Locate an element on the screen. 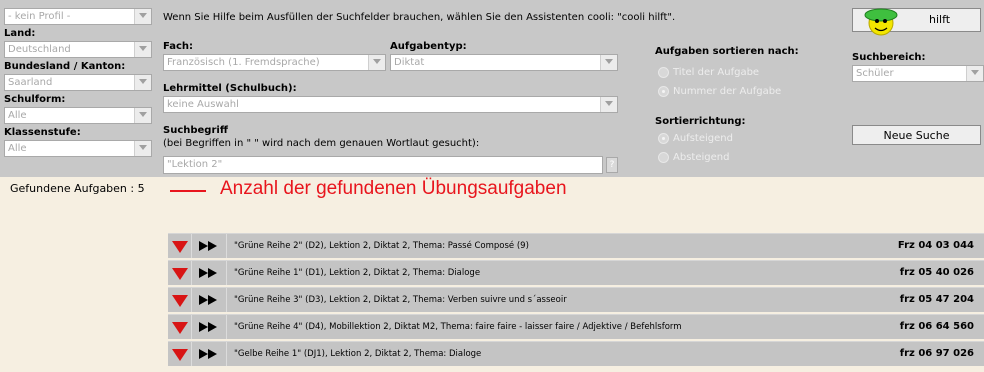 The image size is (984, 372). results-count: Gefundene Aufgaben : 5 is located at coordinates (77, 188).